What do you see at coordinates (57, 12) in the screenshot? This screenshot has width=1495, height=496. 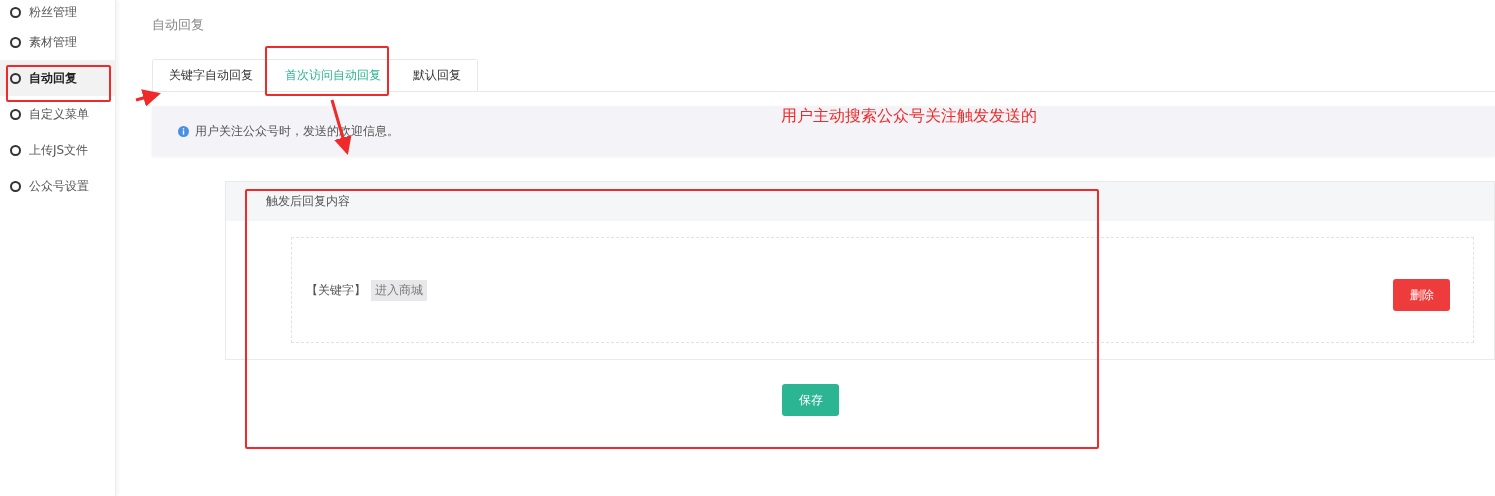 I see `sidebar-item: 粉丝管理` at bounding box center [57, 12].